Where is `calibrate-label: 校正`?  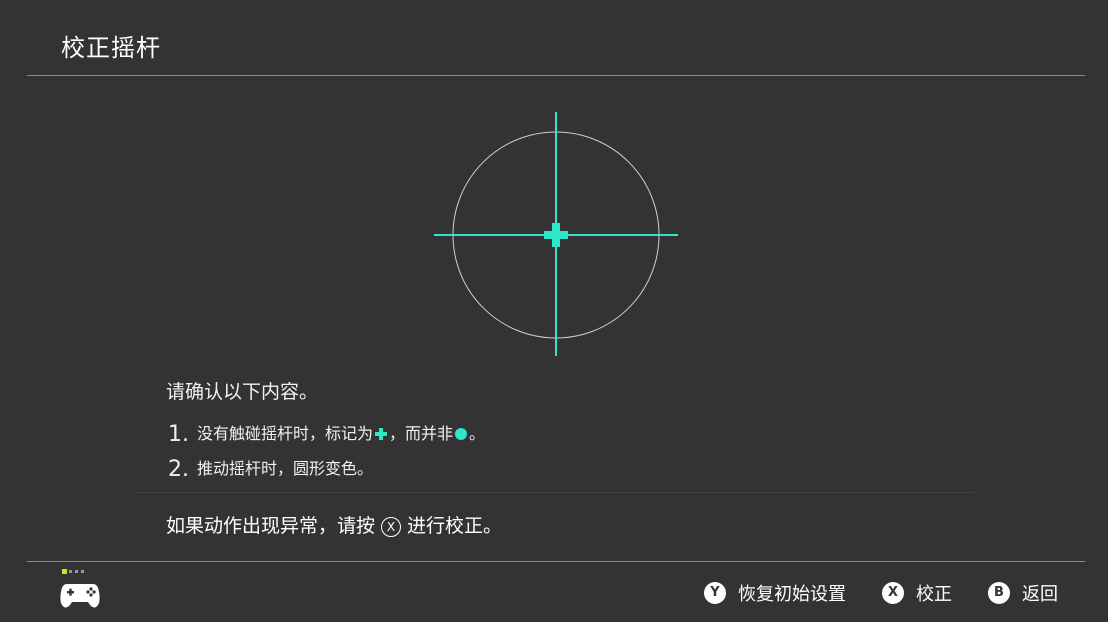
calibrate-label: 校正 is located at coordinates (934, 594).